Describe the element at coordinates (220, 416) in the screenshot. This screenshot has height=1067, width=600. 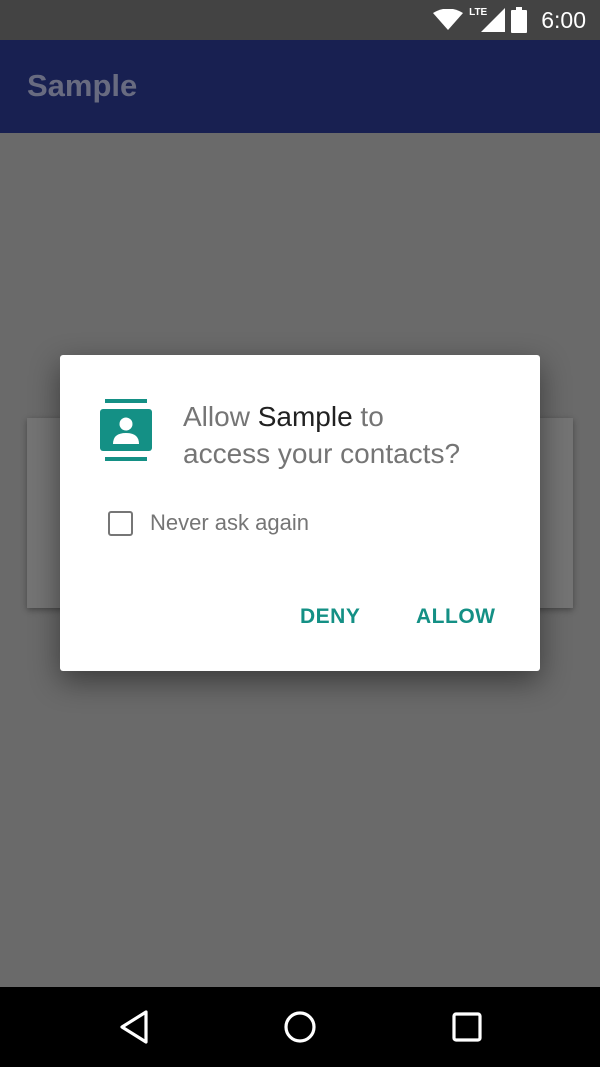
I see `message-prefix: Allow` at that location.